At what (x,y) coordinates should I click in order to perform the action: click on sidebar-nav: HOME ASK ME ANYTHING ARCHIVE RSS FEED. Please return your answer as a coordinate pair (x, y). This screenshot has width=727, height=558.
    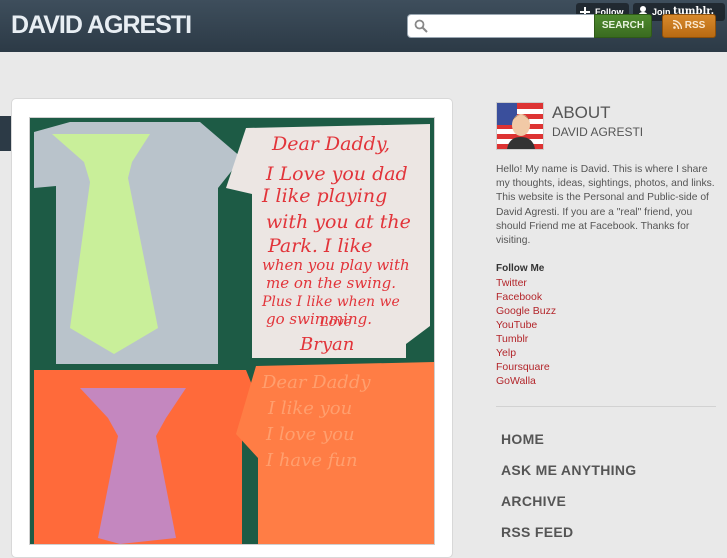
    Looking at the image, I should click on (568, 493).